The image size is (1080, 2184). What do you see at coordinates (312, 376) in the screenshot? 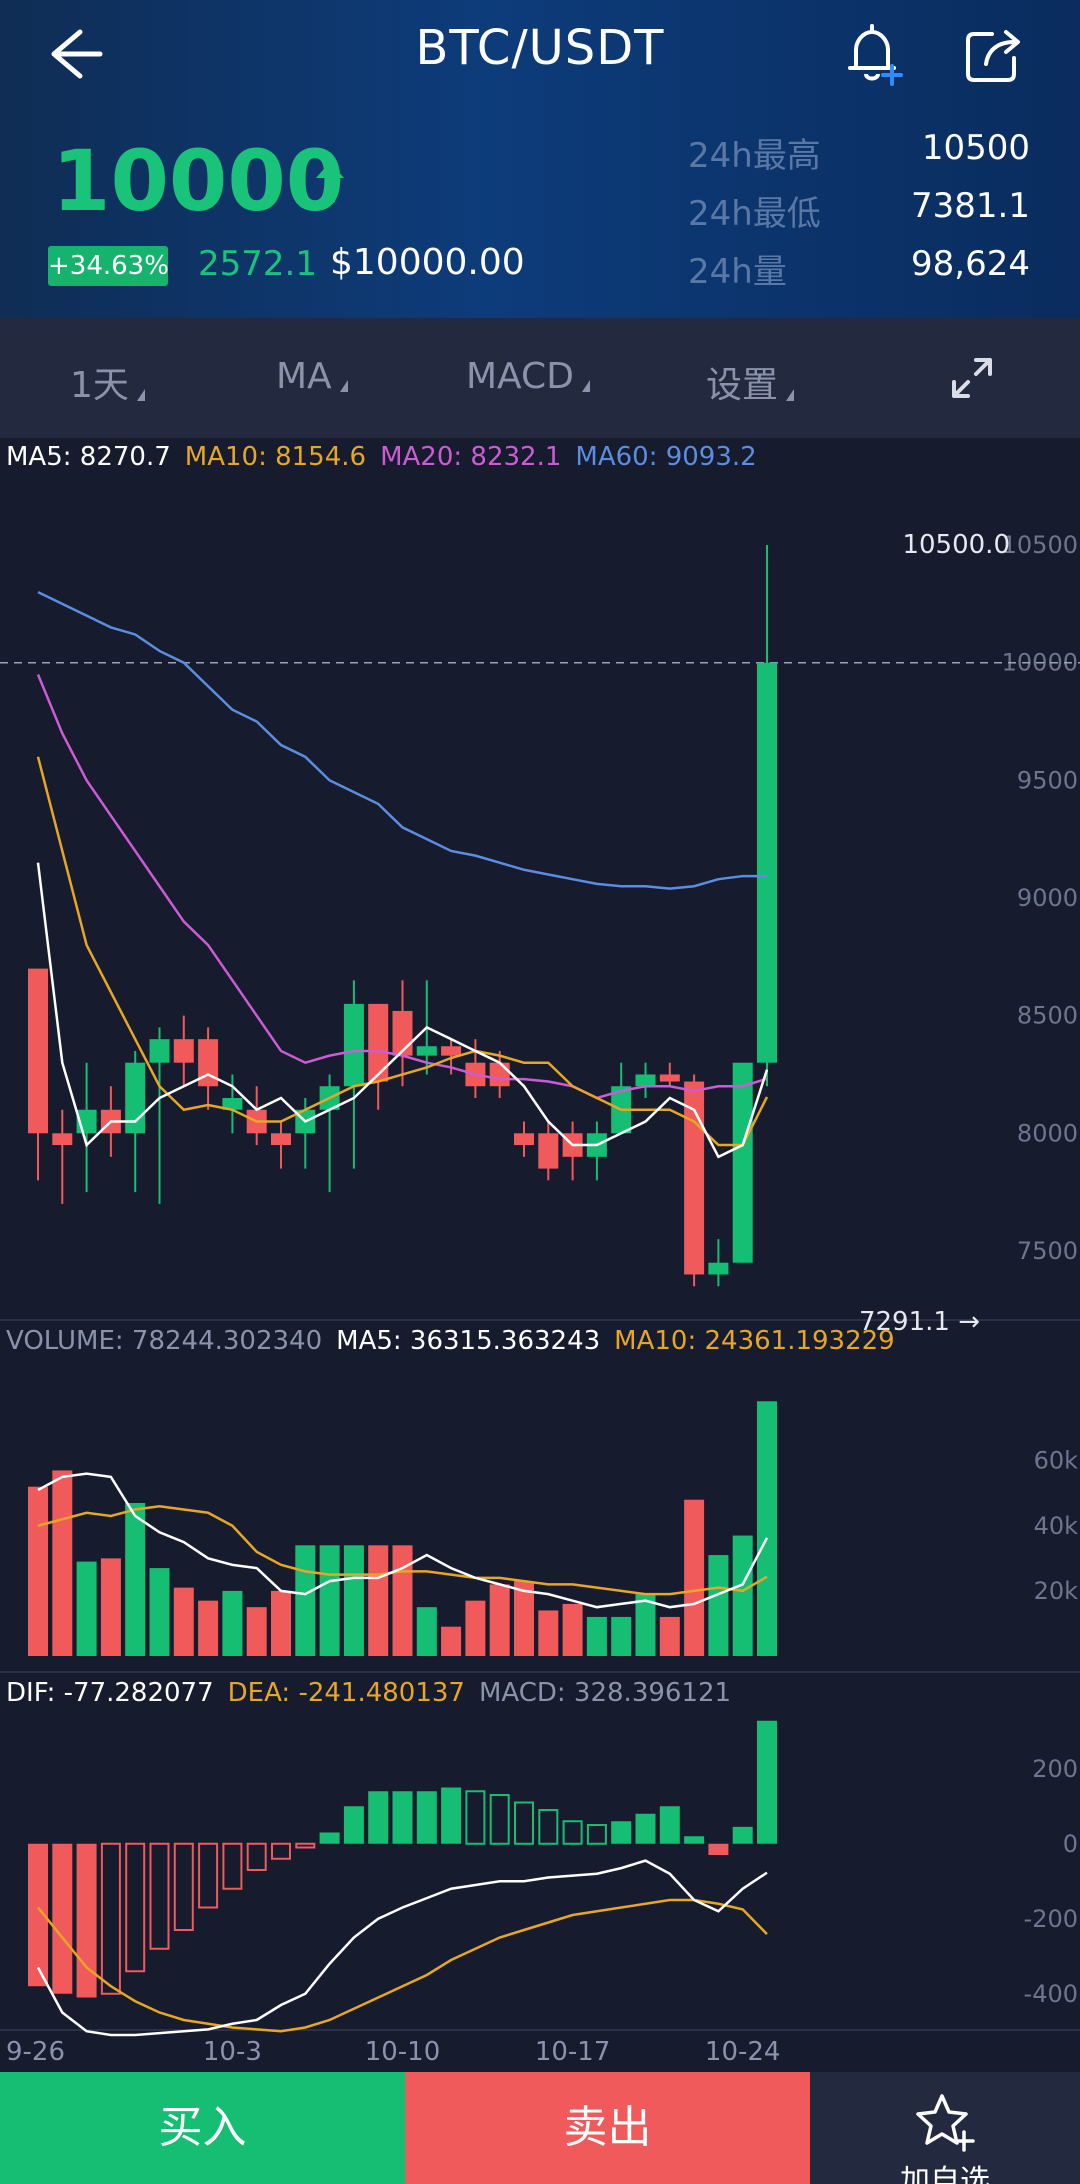
I see `tool-ma: MA` at bounding box center [312, 376].